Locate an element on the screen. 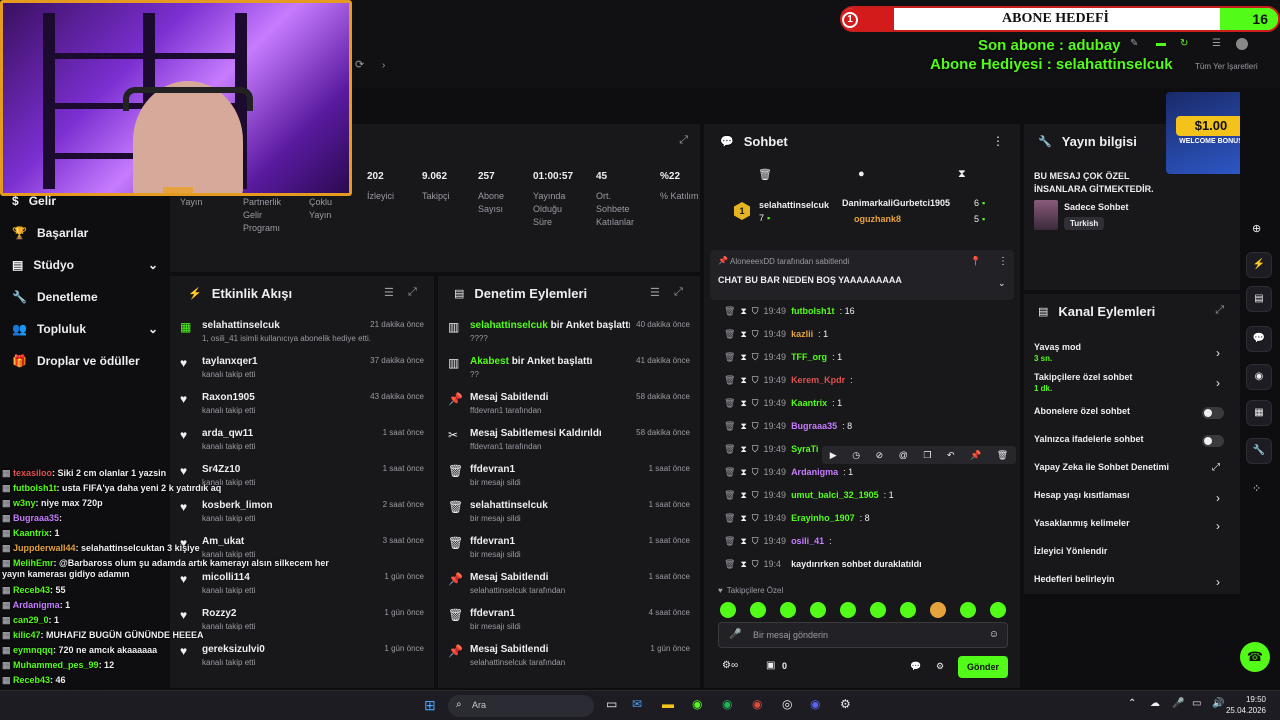  channel-action-item: Yasaklanmış kelimeler › is located at coordinates (1132, 530).